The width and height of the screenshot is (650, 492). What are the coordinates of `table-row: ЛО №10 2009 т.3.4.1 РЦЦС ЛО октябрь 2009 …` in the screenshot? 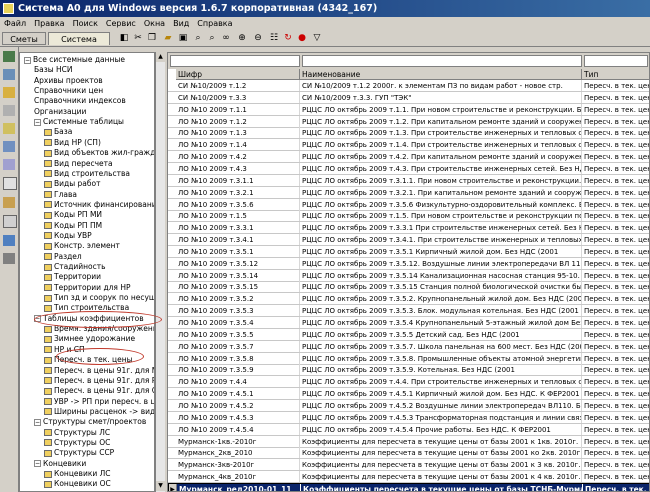 It's located at (408, 240).